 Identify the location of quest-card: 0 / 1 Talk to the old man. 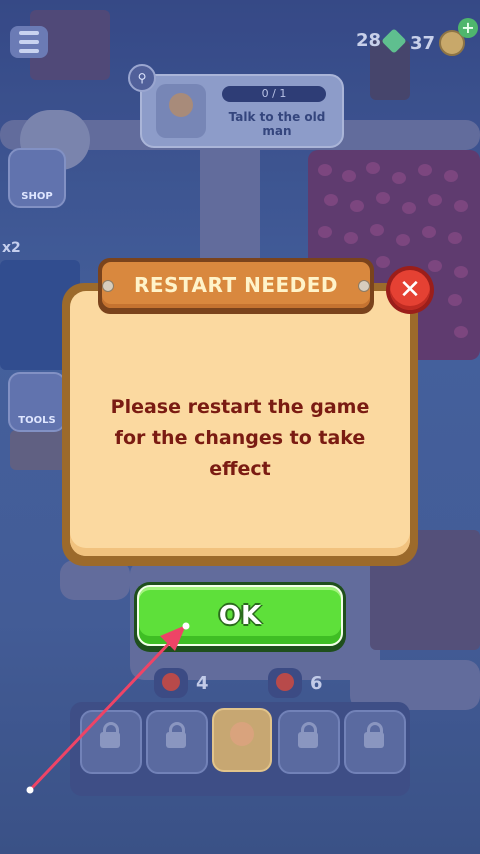
(242, 111).